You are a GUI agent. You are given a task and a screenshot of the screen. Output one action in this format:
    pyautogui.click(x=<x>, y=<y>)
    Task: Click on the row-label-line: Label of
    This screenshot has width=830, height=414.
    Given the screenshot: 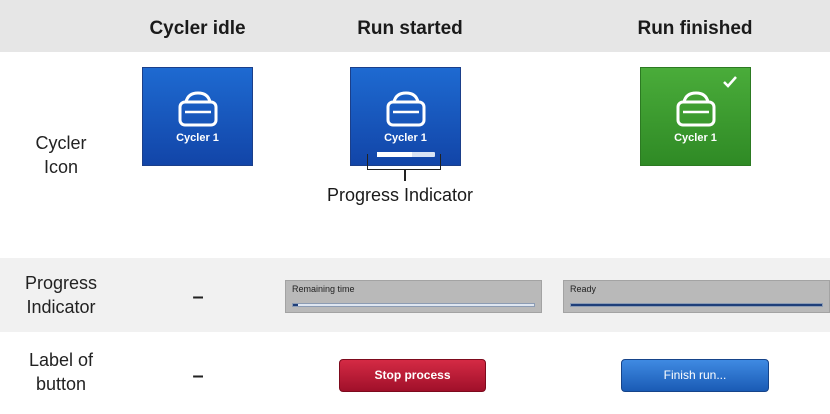 What is the action you would take?
    pyautogui.click(x=61, y=360)
    